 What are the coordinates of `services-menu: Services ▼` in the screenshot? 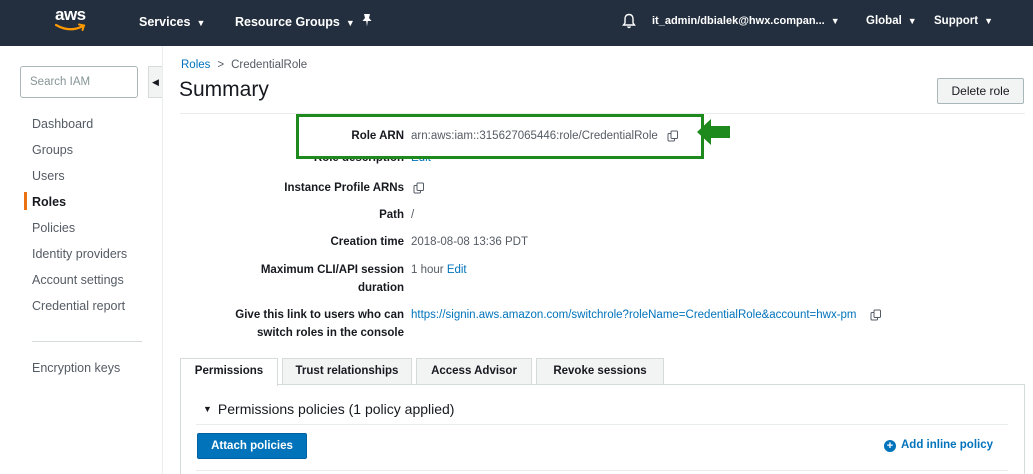 It's located at (172, 22).